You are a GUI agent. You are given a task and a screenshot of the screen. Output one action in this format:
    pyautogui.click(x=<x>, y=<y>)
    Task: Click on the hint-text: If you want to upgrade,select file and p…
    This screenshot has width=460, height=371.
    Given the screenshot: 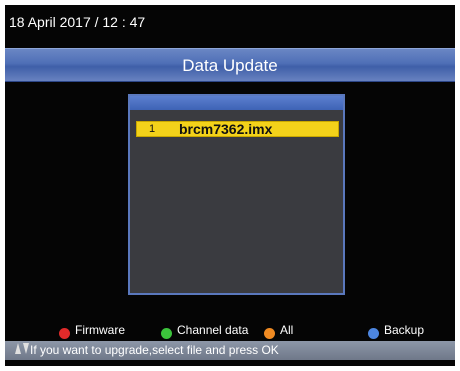 What is the action you would take?
    pyautogui.click(x=154, y=350)
    